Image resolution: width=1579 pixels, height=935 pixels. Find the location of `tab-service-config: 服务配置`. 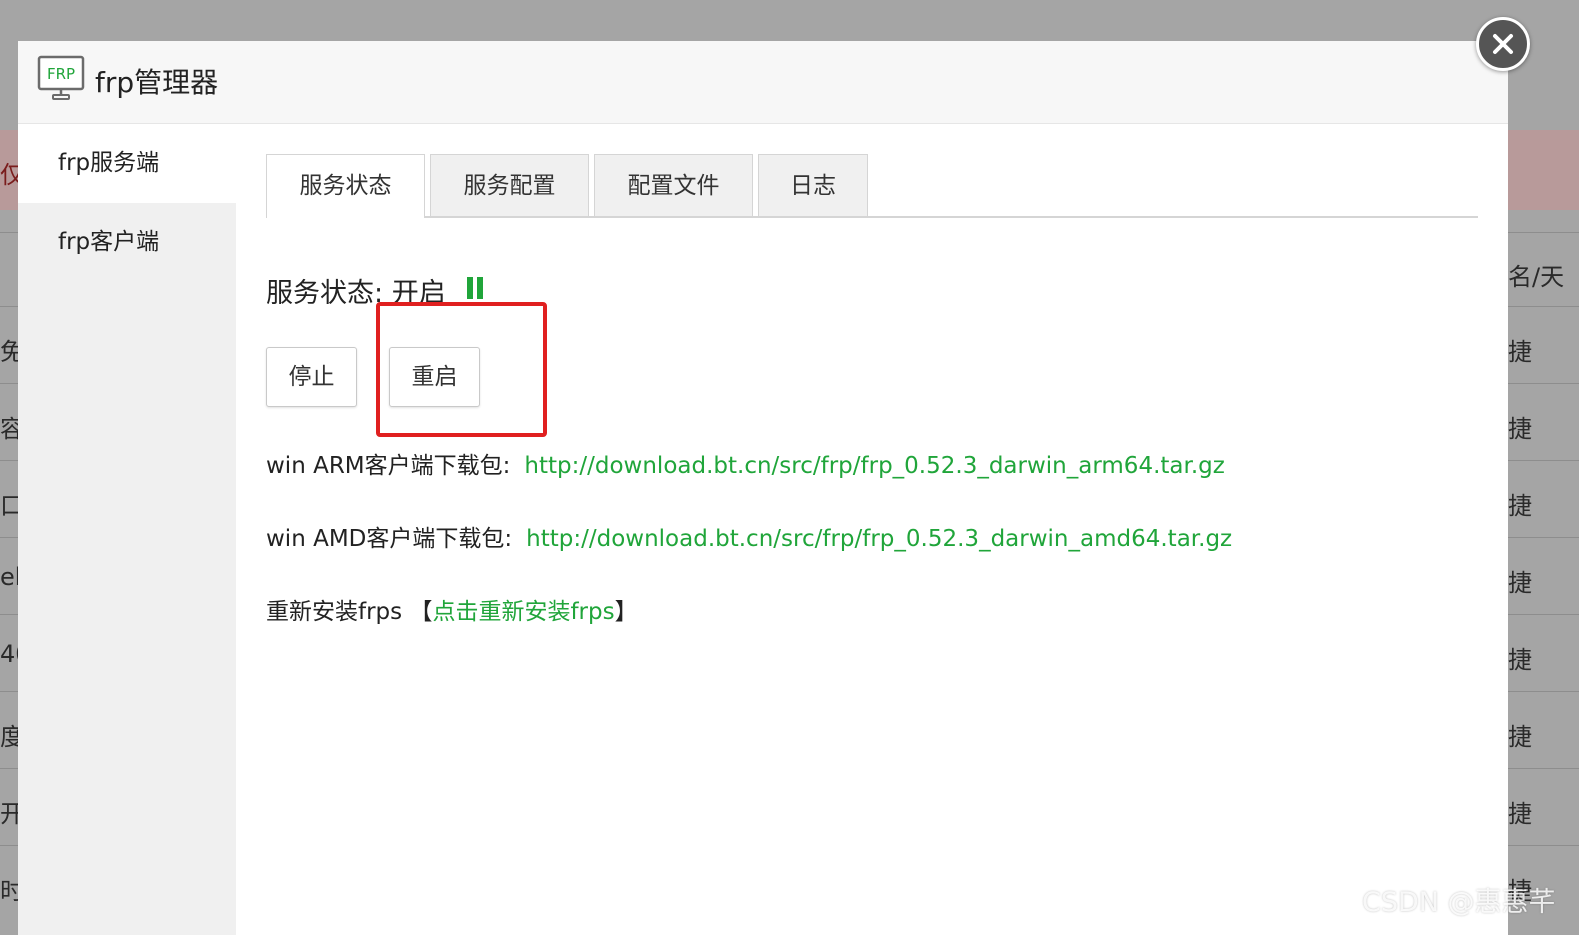

tab-service-config: 服务配置 is located at coordinates (509, 185).